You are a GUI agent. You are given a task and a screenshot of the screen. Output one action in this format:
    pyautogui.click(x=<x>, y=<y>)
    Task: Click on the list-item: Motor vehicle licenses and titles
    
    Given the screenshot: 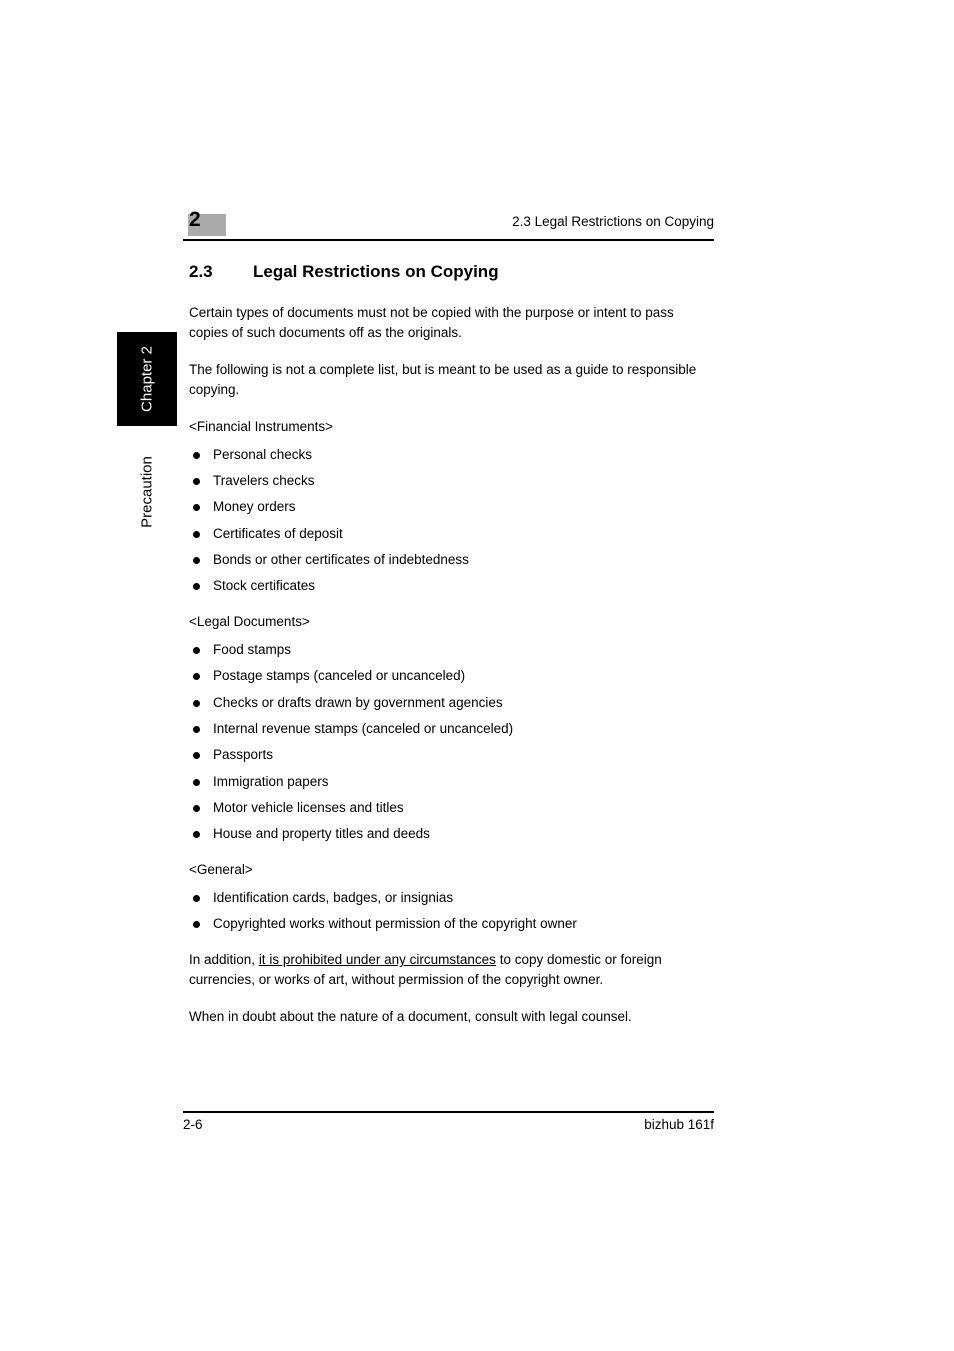 What is the action you would take?
    pyautogui.click(x=451, y=808)
    